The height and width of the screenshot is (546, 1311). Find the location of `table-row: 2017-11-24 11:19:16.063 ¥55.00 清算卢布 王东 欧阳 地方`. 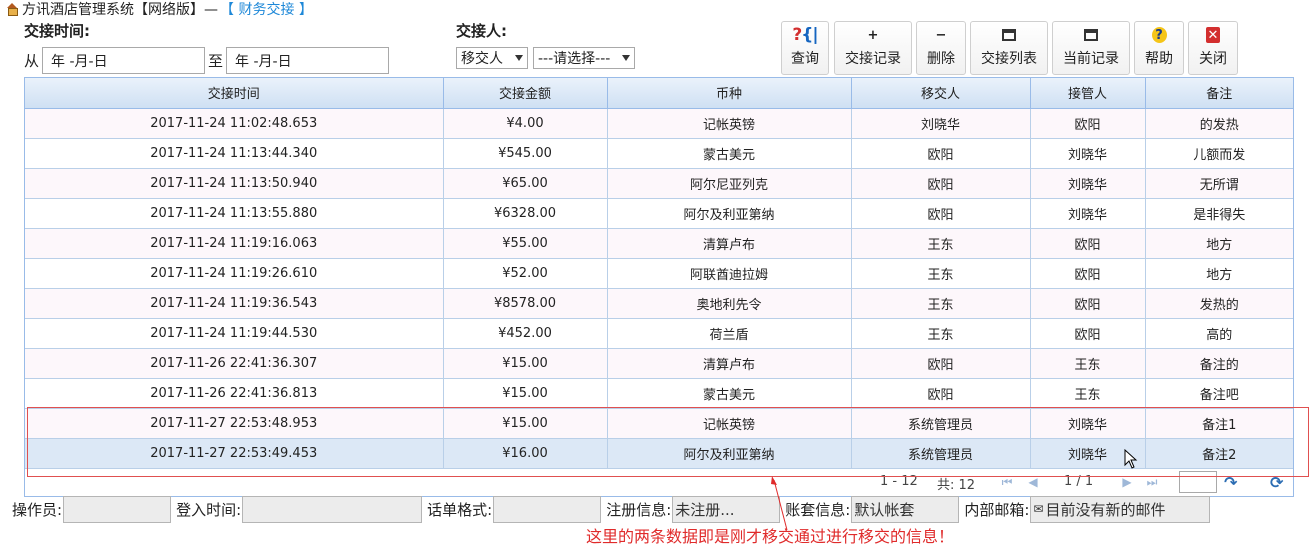

table-row: 2017-11-24 11:19:16.063 ¥55.00 清算卢布 王东 欧阳 地方 is located at coordinates (659, 243).